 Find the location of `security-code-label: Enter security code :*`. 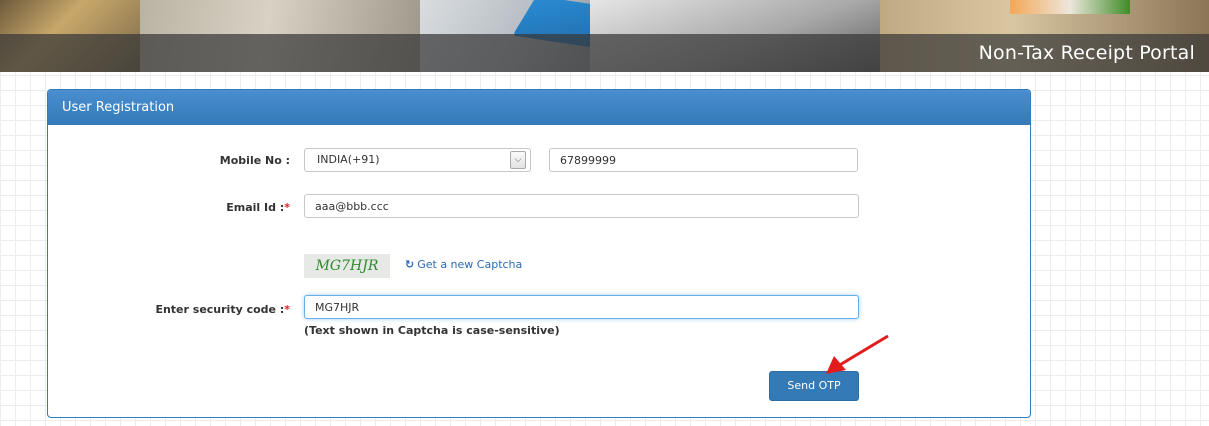

security-code-label: Enter security code :* is located at coordinates (222, 309).